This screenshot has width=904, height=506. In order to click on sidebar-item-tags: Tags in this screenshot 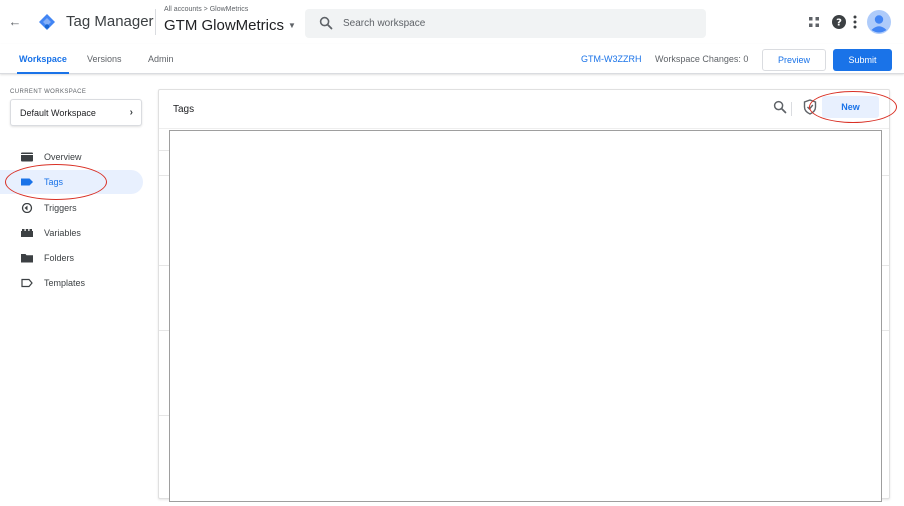, I will do `click(71, 182)`.